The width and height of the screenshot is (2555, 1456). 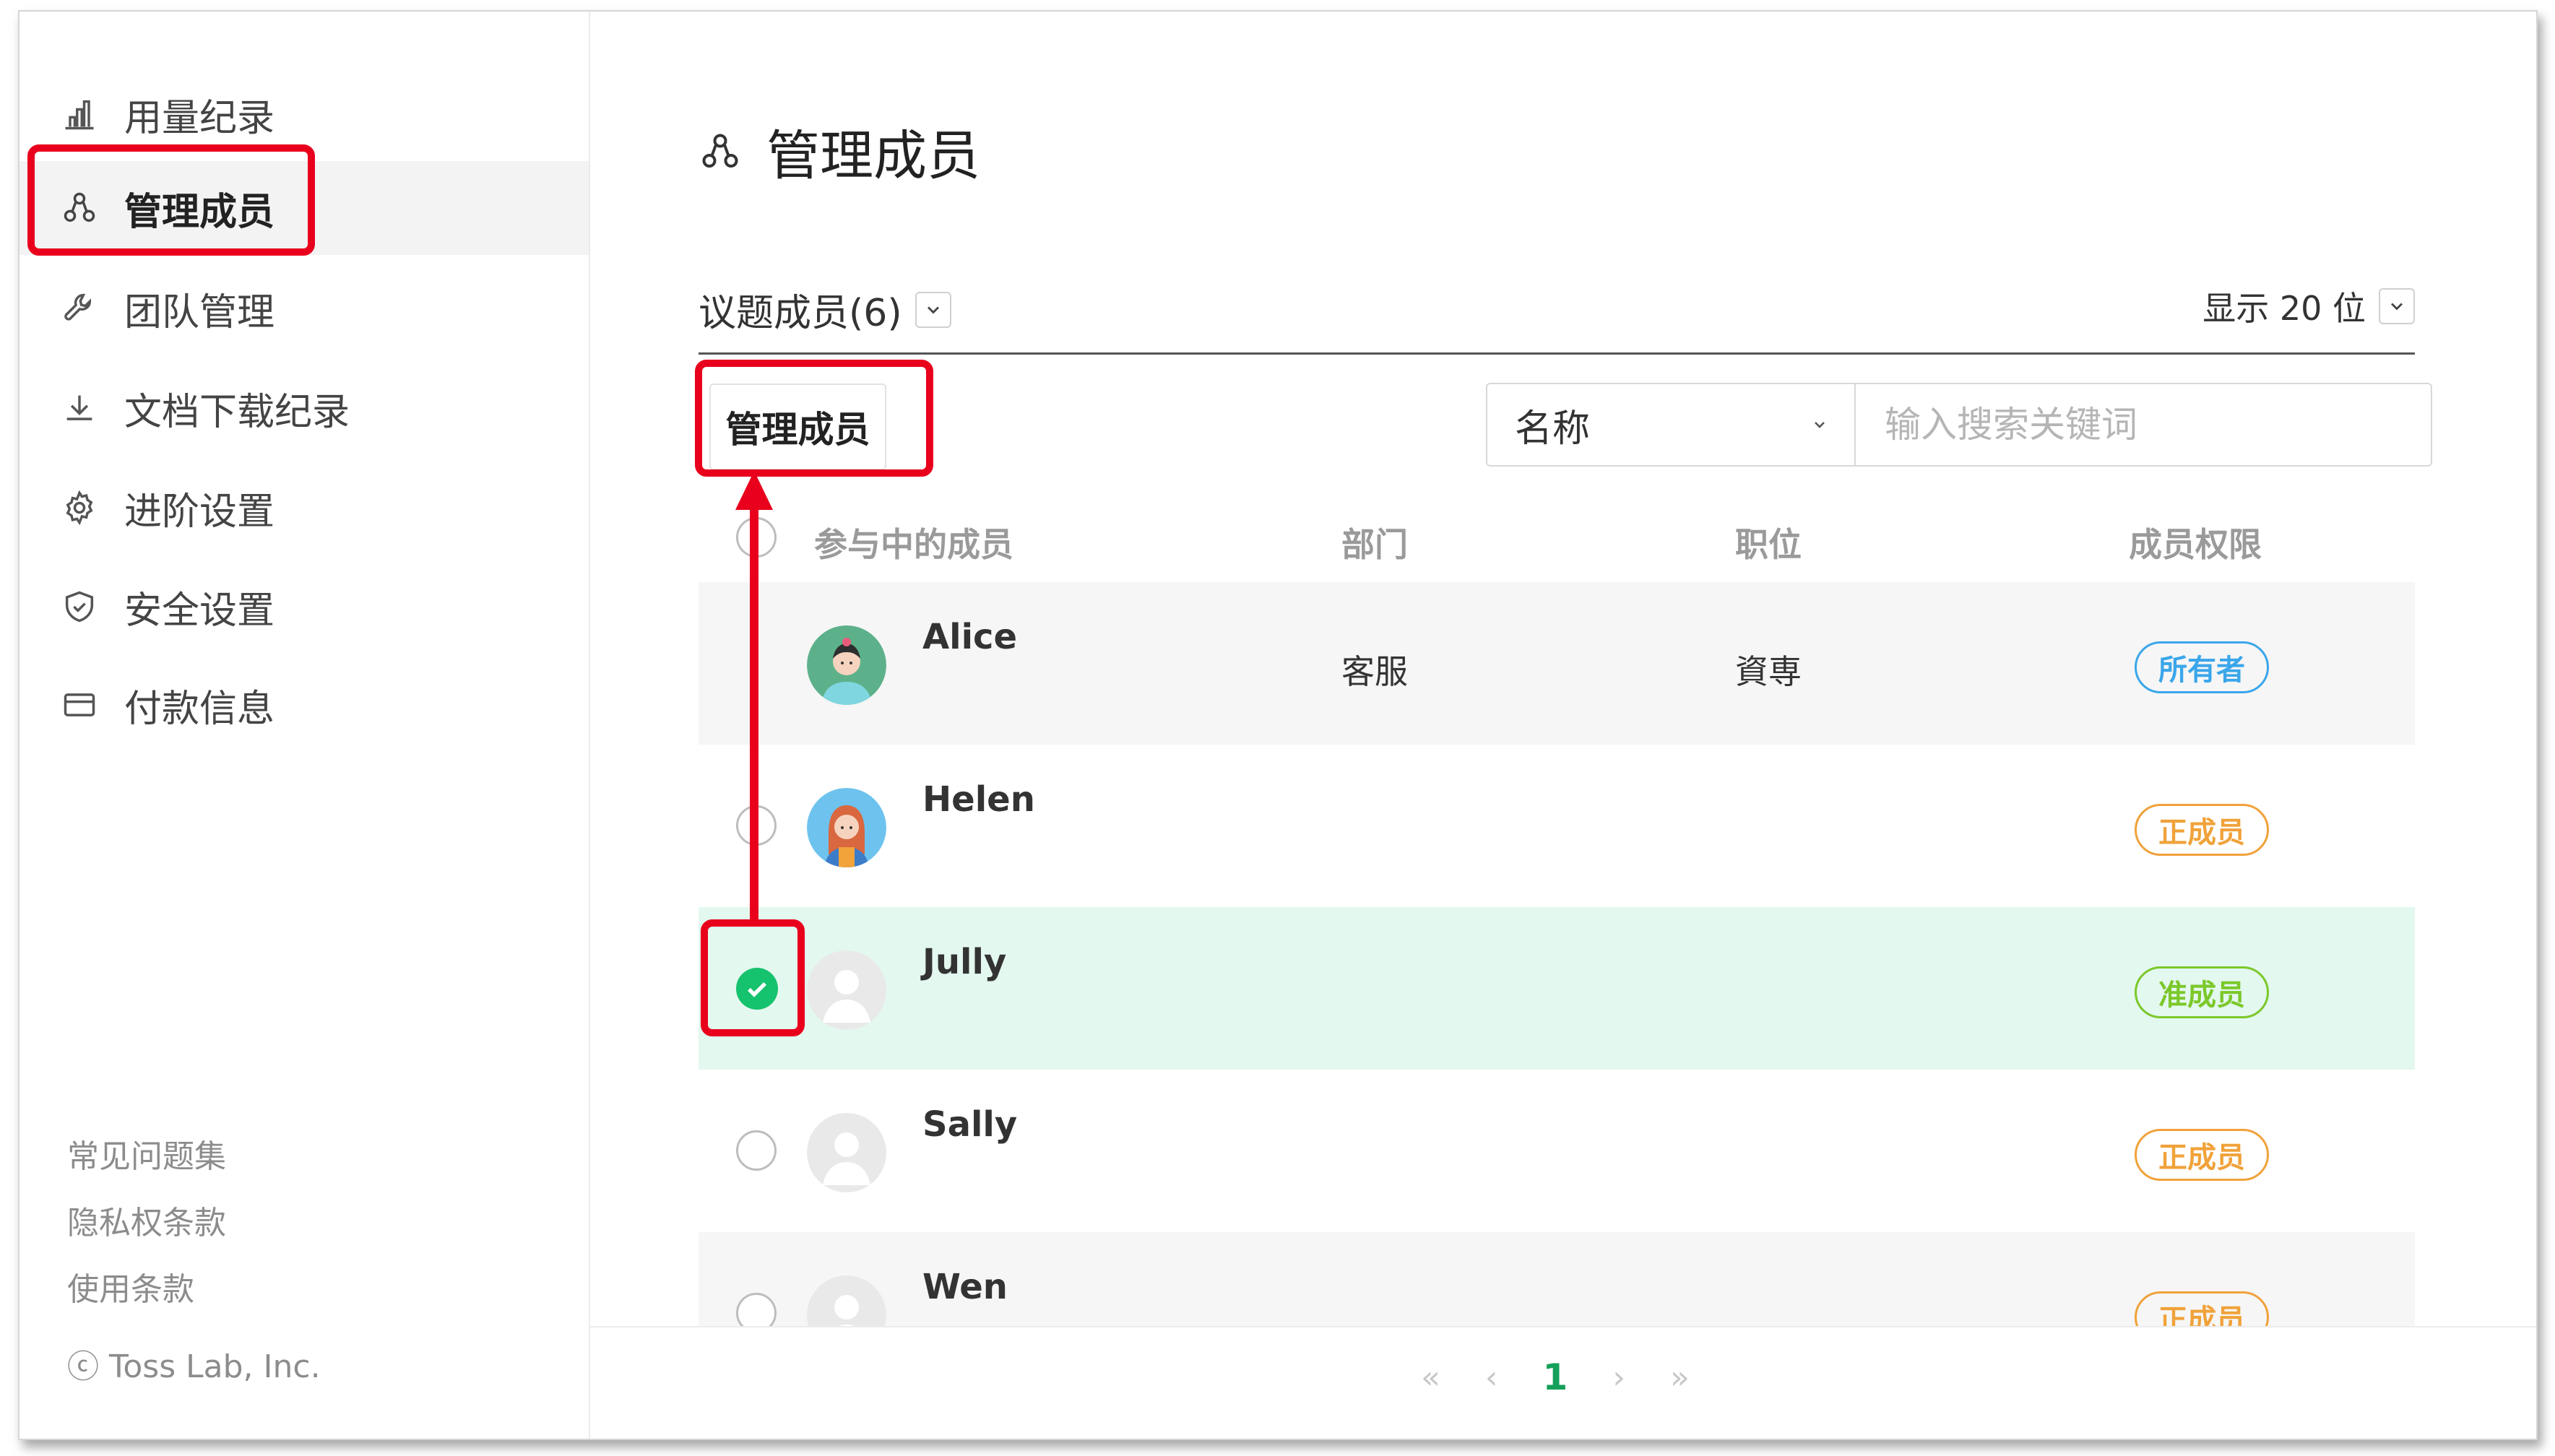 I want to click on annotation-arrow, so click(x=754, y=698).